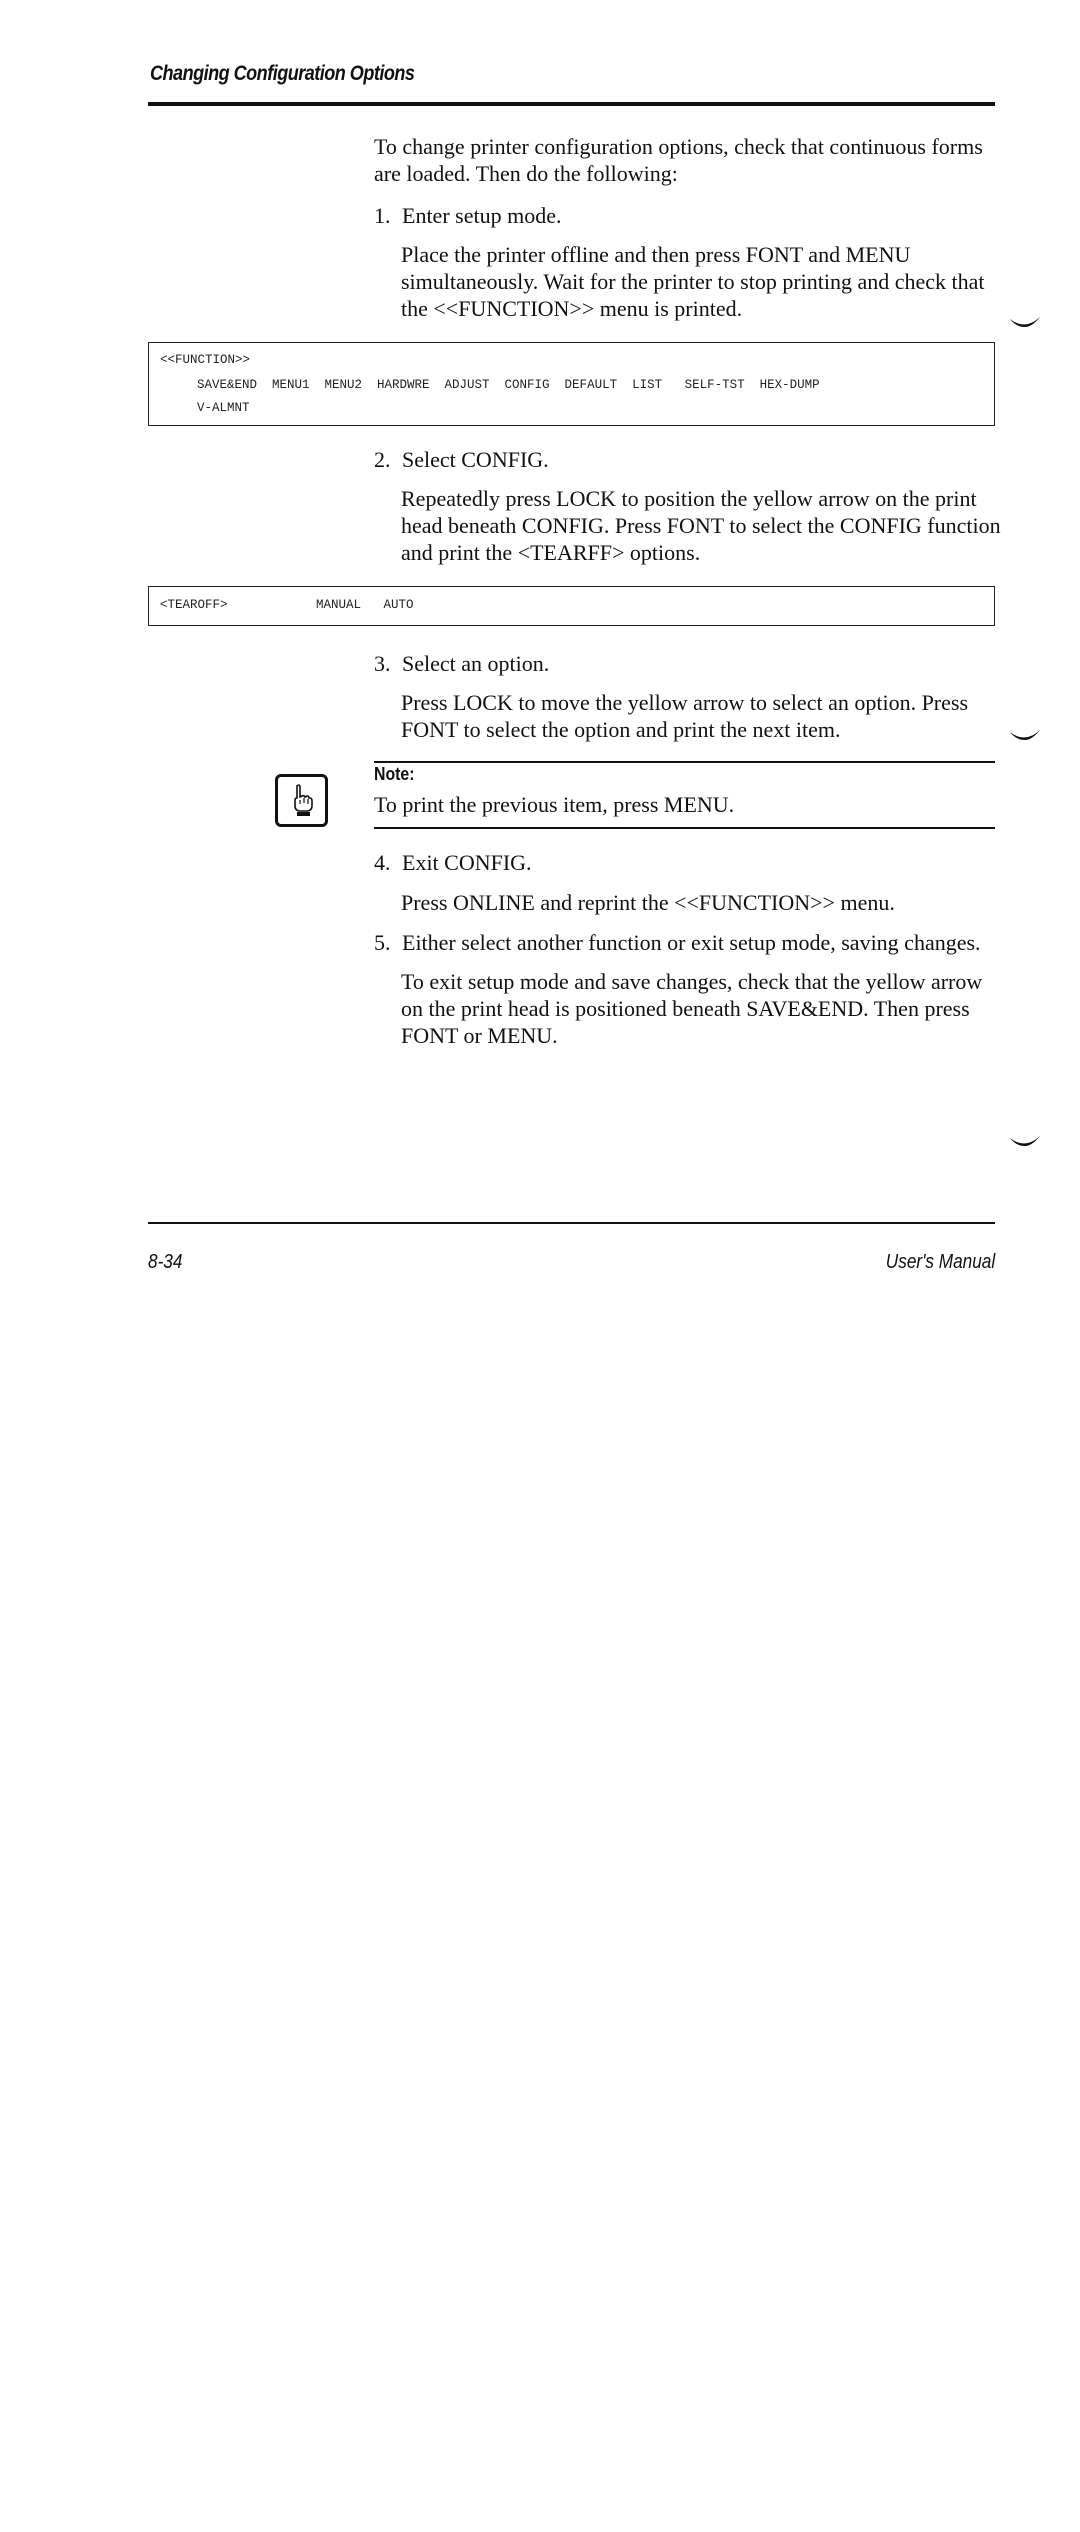 The width and height of the screenshot is (1080, 2532). What do you see at coordinates (382, 942) in the screenshot?
I see `step-number: 5.` at bounding box center [382, 942].